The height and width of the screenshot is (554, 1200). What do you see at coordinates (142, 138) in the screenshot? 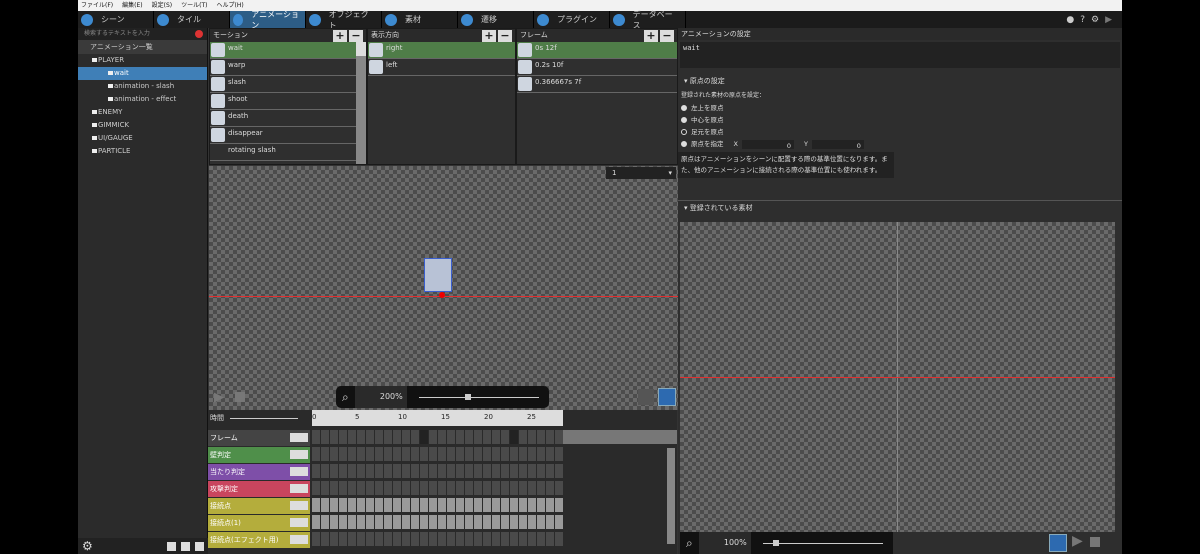
I see `tree-item: UI/GAUGE` at bounding box center [142, 138].